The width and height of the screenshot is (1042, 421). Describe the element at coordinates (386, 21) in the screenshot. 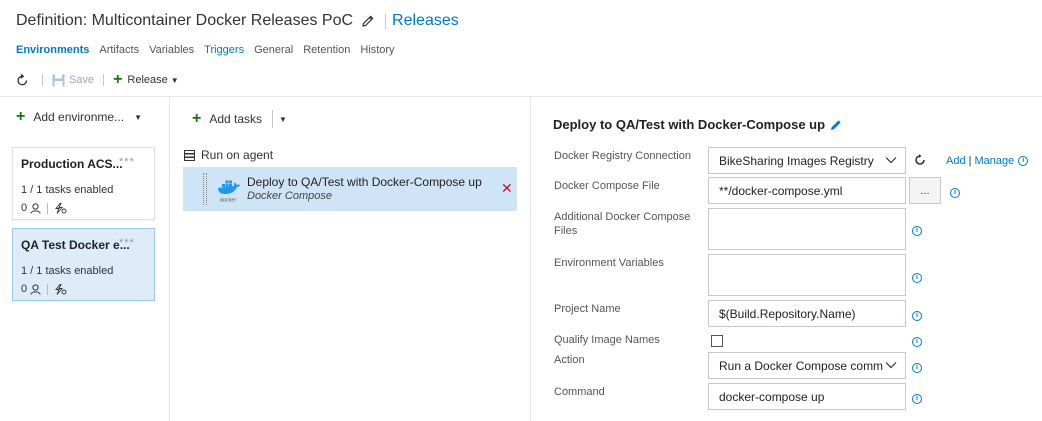

I see `title-divider` at that location.